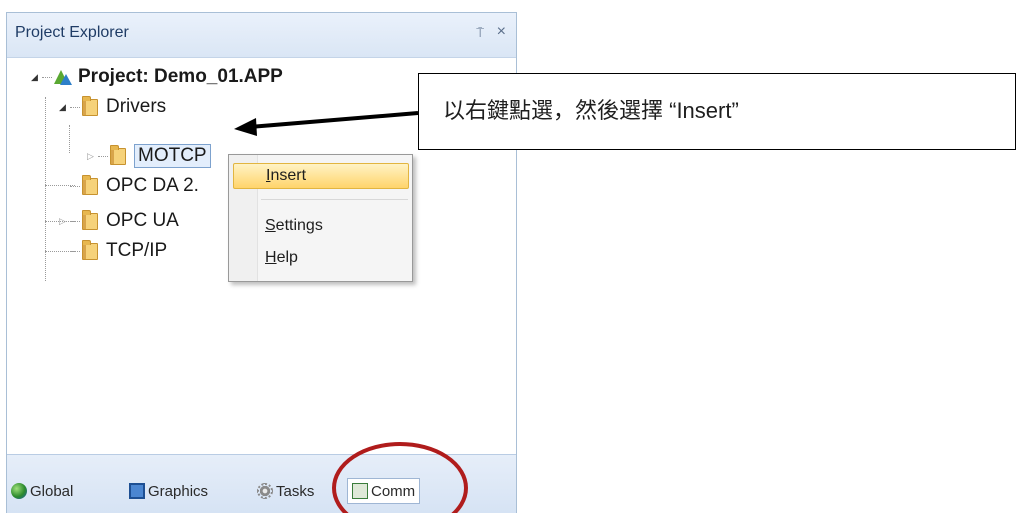 This screenshot has height=513, width=1016. I want to click on annotation-arrow-icon, so click(334, 120).